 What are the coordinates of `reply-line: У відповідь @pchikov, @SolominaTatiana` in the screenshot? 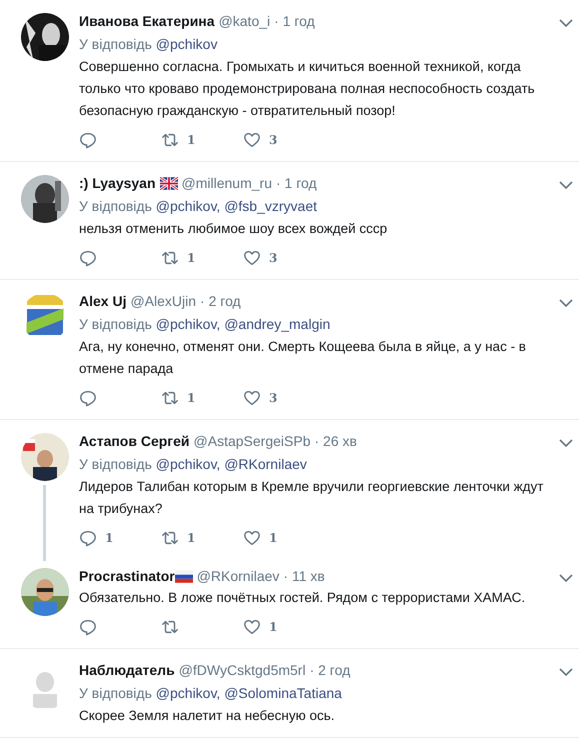 It's located at (211, 693).